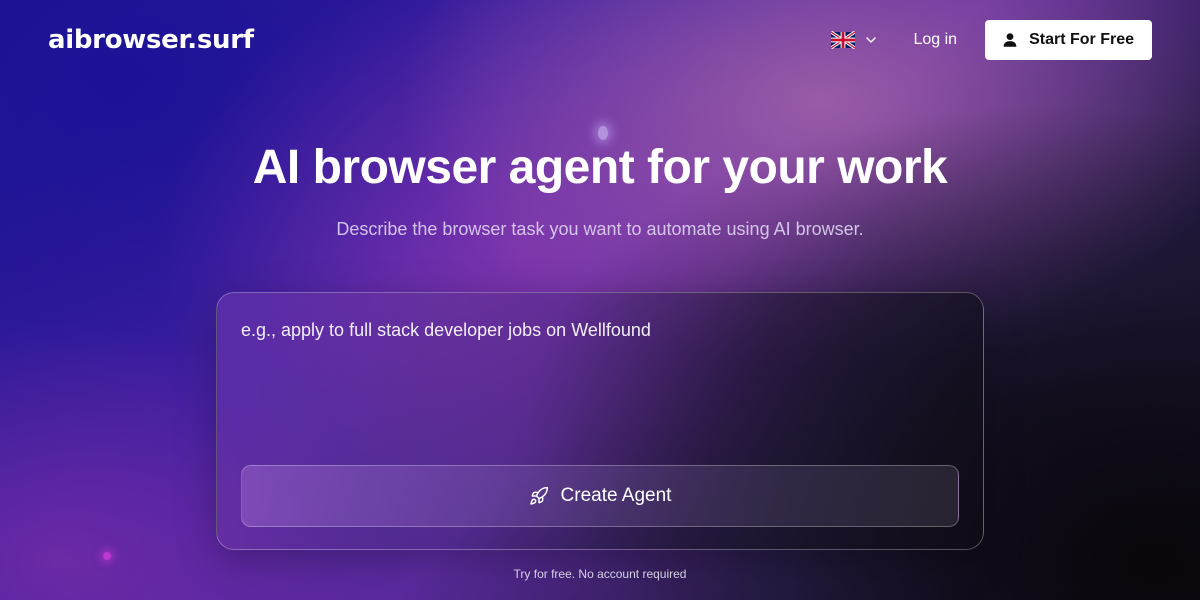  What do you see at coordinates (600, 167) in the screenshot?
I see `hero-title: AI browser agent for your work` at bounding box center [600, 167].